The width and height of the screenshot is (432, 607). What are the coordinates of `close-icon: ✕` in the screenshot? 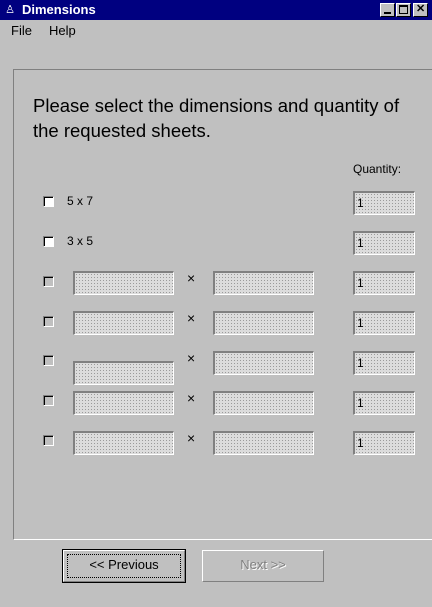 It's located at (421, 9).